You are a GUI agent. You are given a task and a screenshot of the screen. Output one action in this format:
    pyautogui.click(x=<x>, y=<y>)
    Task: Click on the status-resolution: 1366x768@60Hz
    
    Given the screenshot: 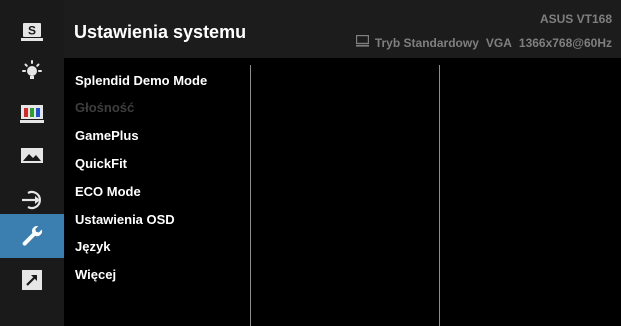 What is the action you would take?
    pyautogui.click(x=565, y=42)
    